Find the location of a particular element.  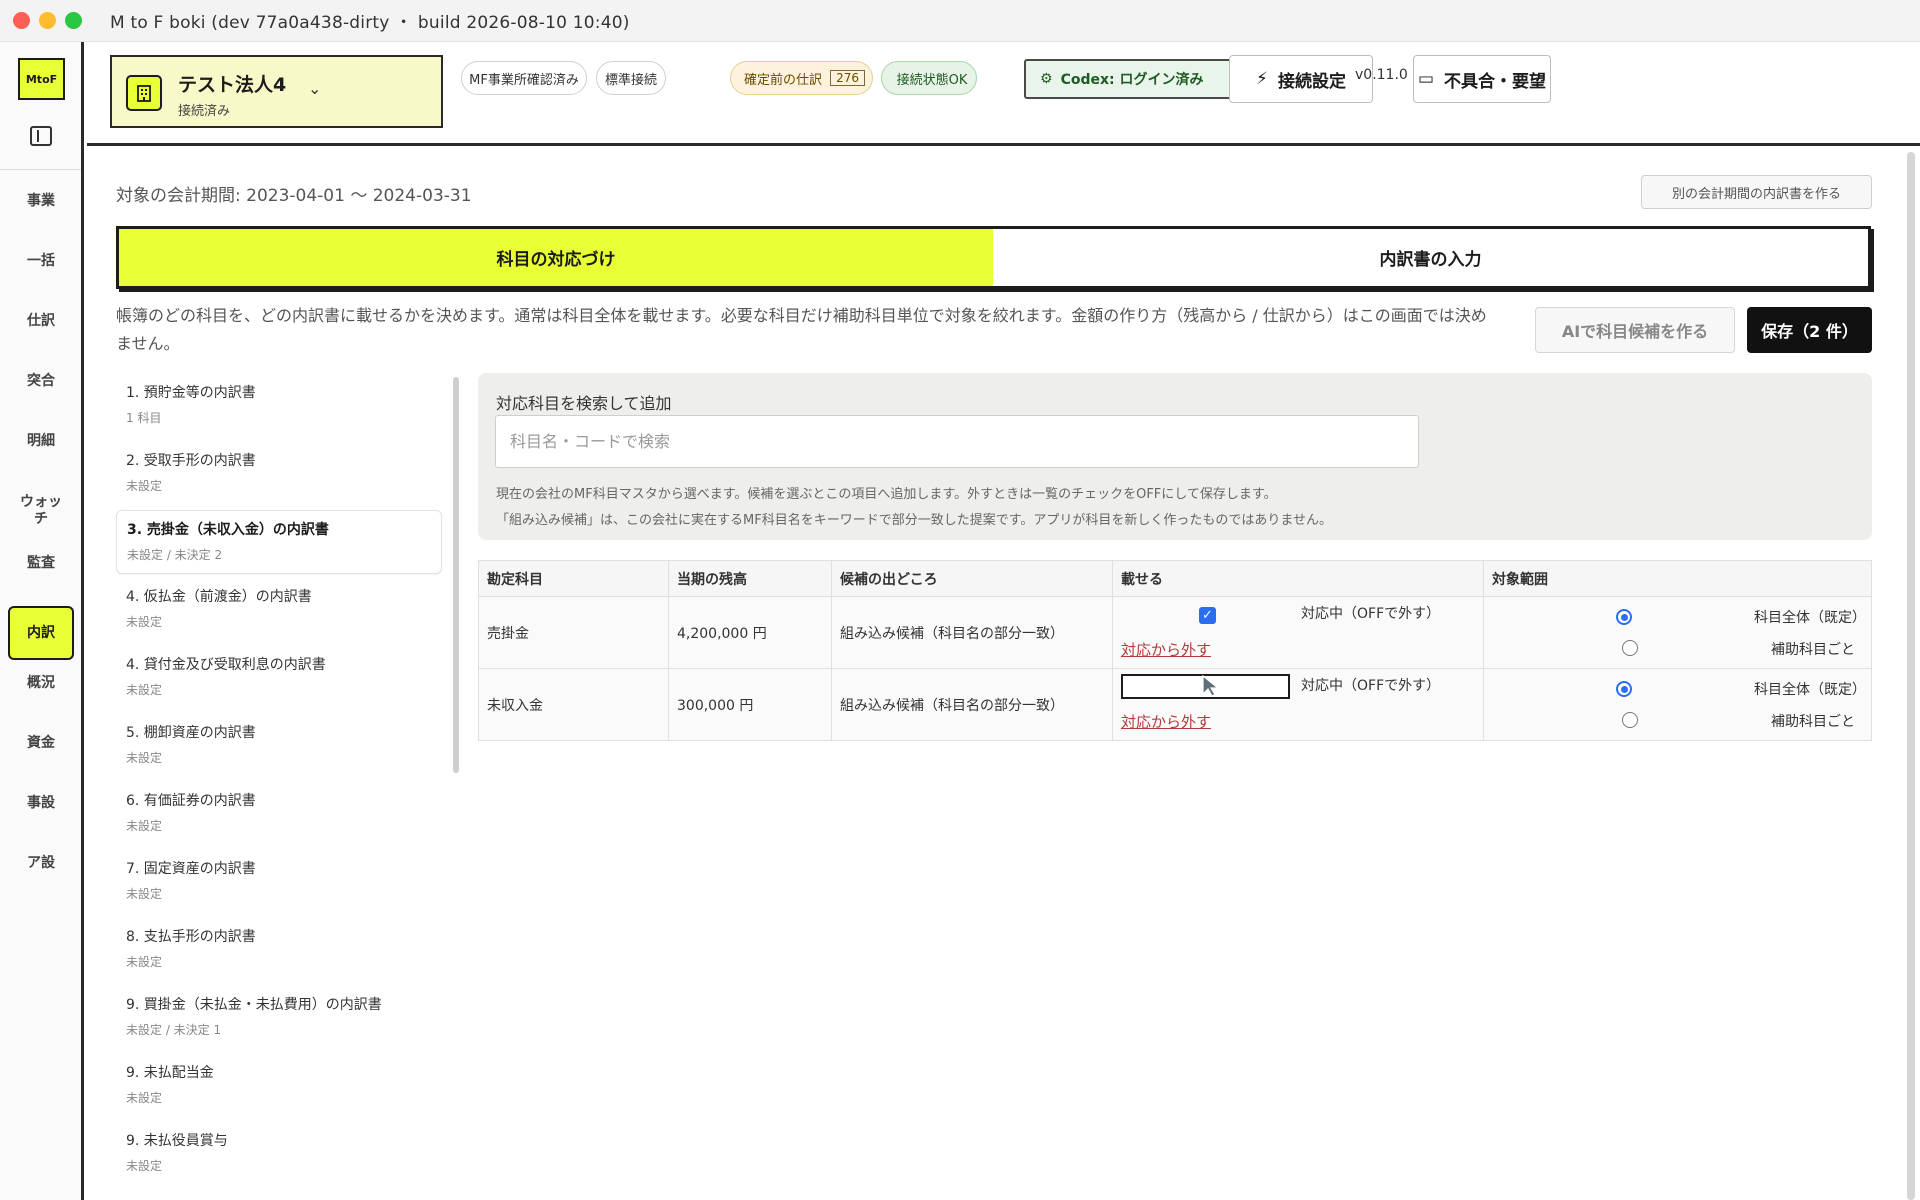

tab-account-mapping: 科目の対応づけ is located at coordinates (556, 257).